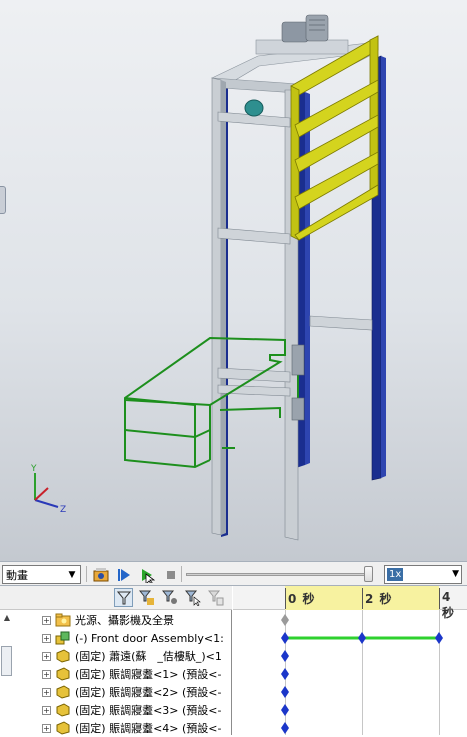  Describe the element at coordinates (302, 599) in the screenshot. I see `time-label: 0 秒` at that location.